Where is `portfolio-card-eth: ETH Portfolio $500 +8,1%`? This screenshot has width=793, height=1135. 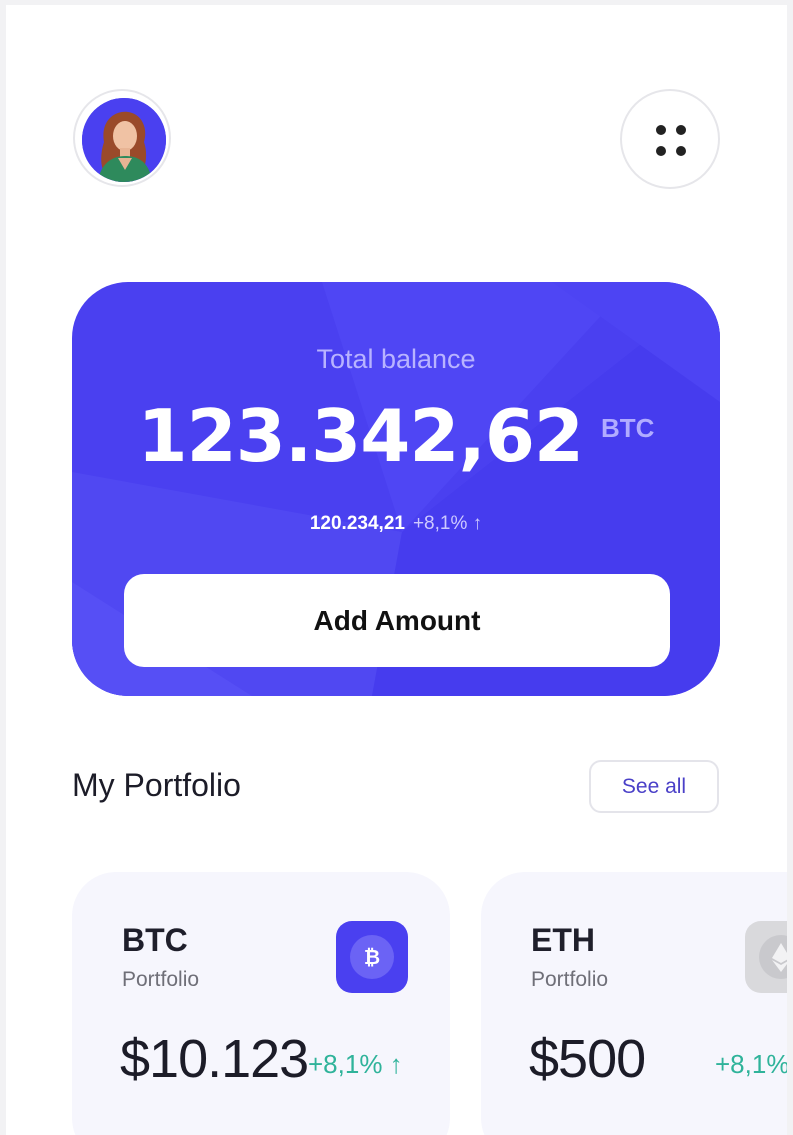 portfolio-card-eth: ETH Portfolio $500 +8,1% is located at coordinates (634, 1003).